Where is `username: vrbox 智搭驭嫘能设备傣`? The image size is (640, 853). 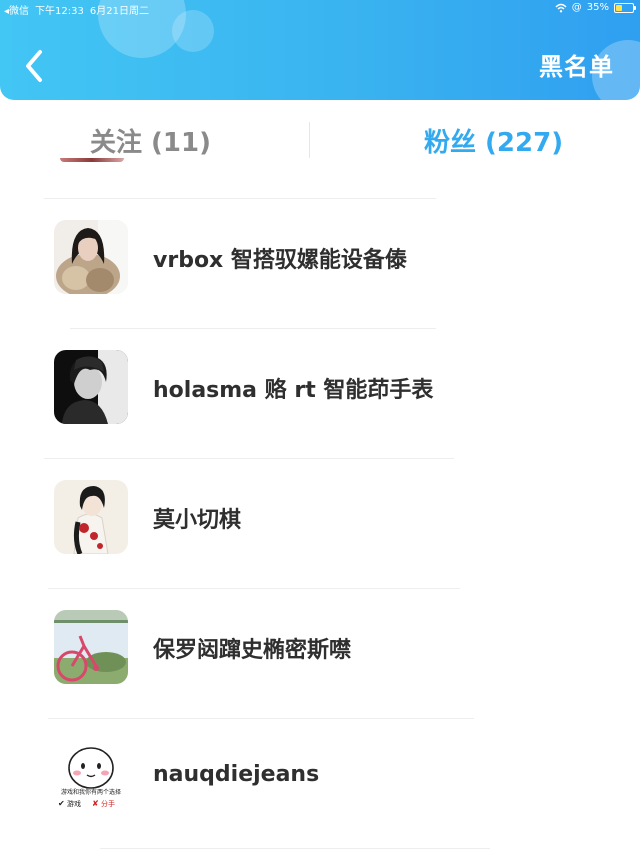 username: vrbox 智搭驭嫘能设备傣 is located at coordinates (280, 260).